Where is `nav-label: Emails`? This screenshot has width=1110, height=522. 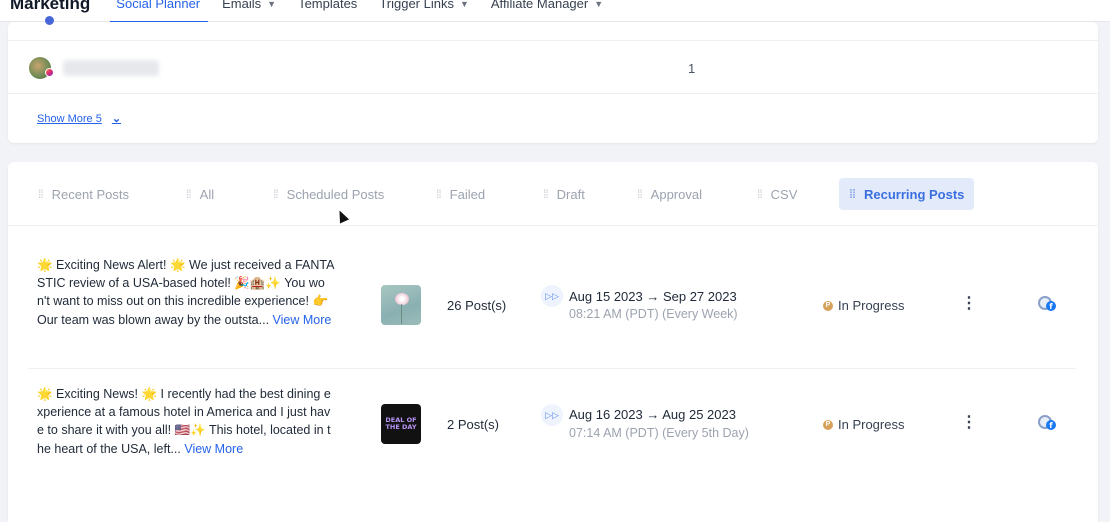
nav-label: Emails is located at coordinates (242, 5).